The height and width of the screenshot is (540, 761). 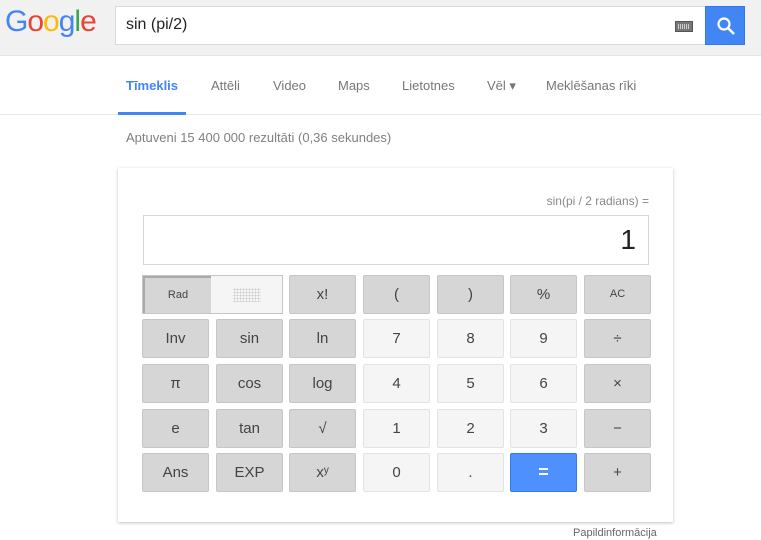 I want to click on search-box, so click(x=410, y=25).